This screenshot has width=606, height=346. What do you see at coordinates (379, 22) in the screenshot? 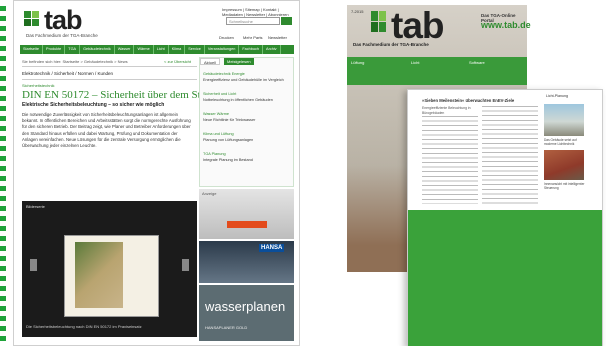
I see `magazine-logo-icon` at bounding box center [379, 22].